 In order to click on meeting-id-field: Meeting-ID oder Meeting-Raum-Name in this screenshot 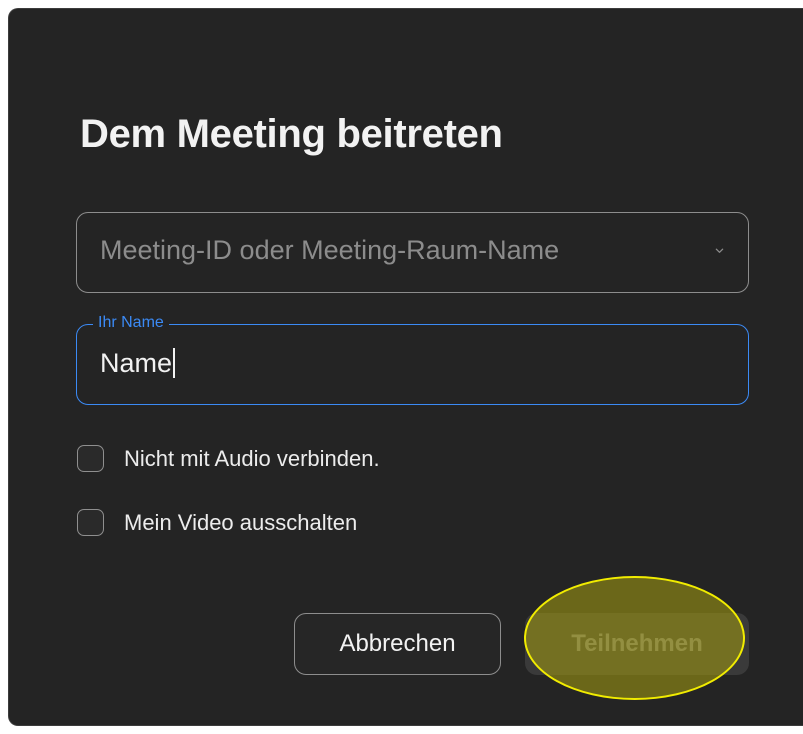, I will do `click(412, 252)`.